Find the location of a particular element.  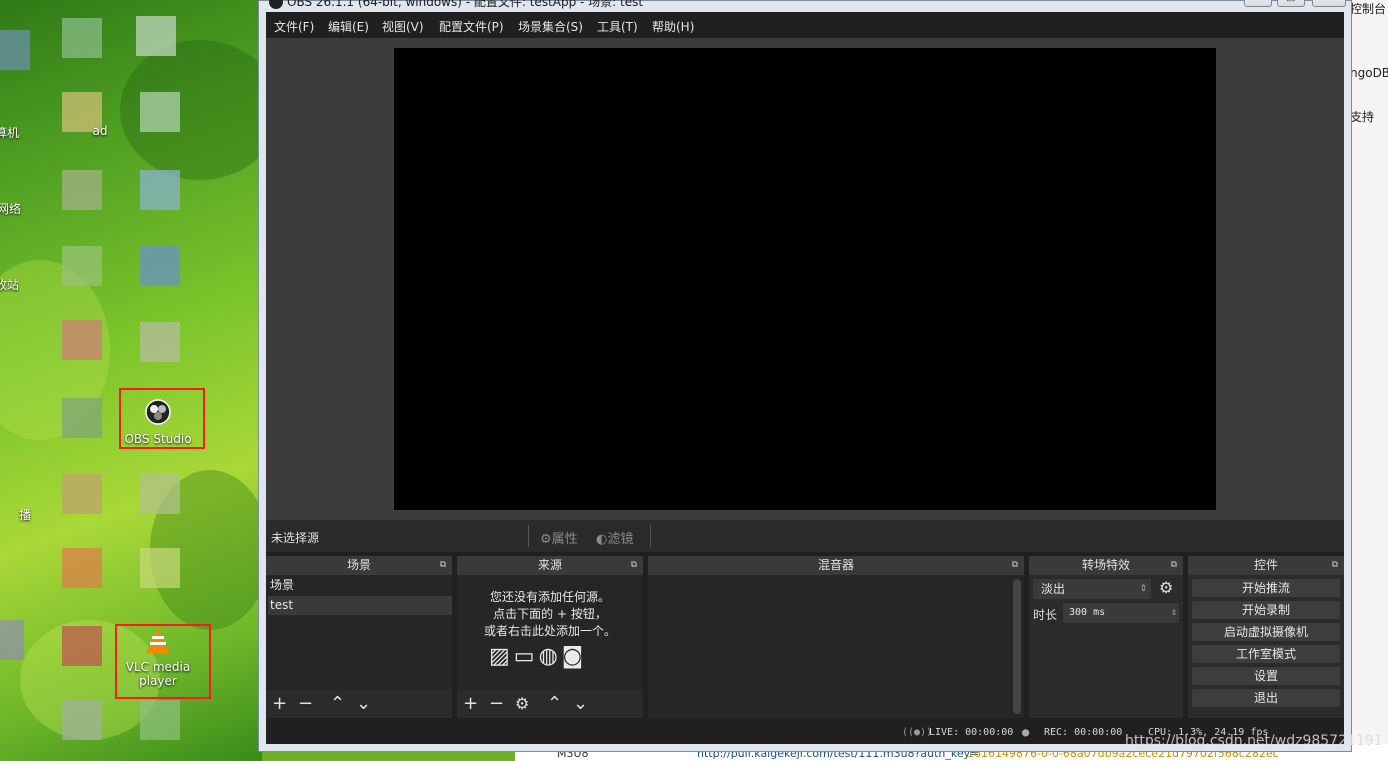

minimize-button: — is located at coordinates (1258, 3).